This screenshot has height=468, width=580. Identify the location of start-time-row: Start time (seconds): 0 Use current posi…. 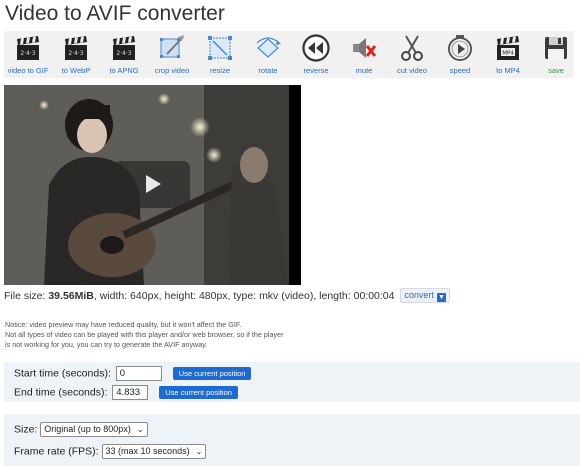
(133, 373).